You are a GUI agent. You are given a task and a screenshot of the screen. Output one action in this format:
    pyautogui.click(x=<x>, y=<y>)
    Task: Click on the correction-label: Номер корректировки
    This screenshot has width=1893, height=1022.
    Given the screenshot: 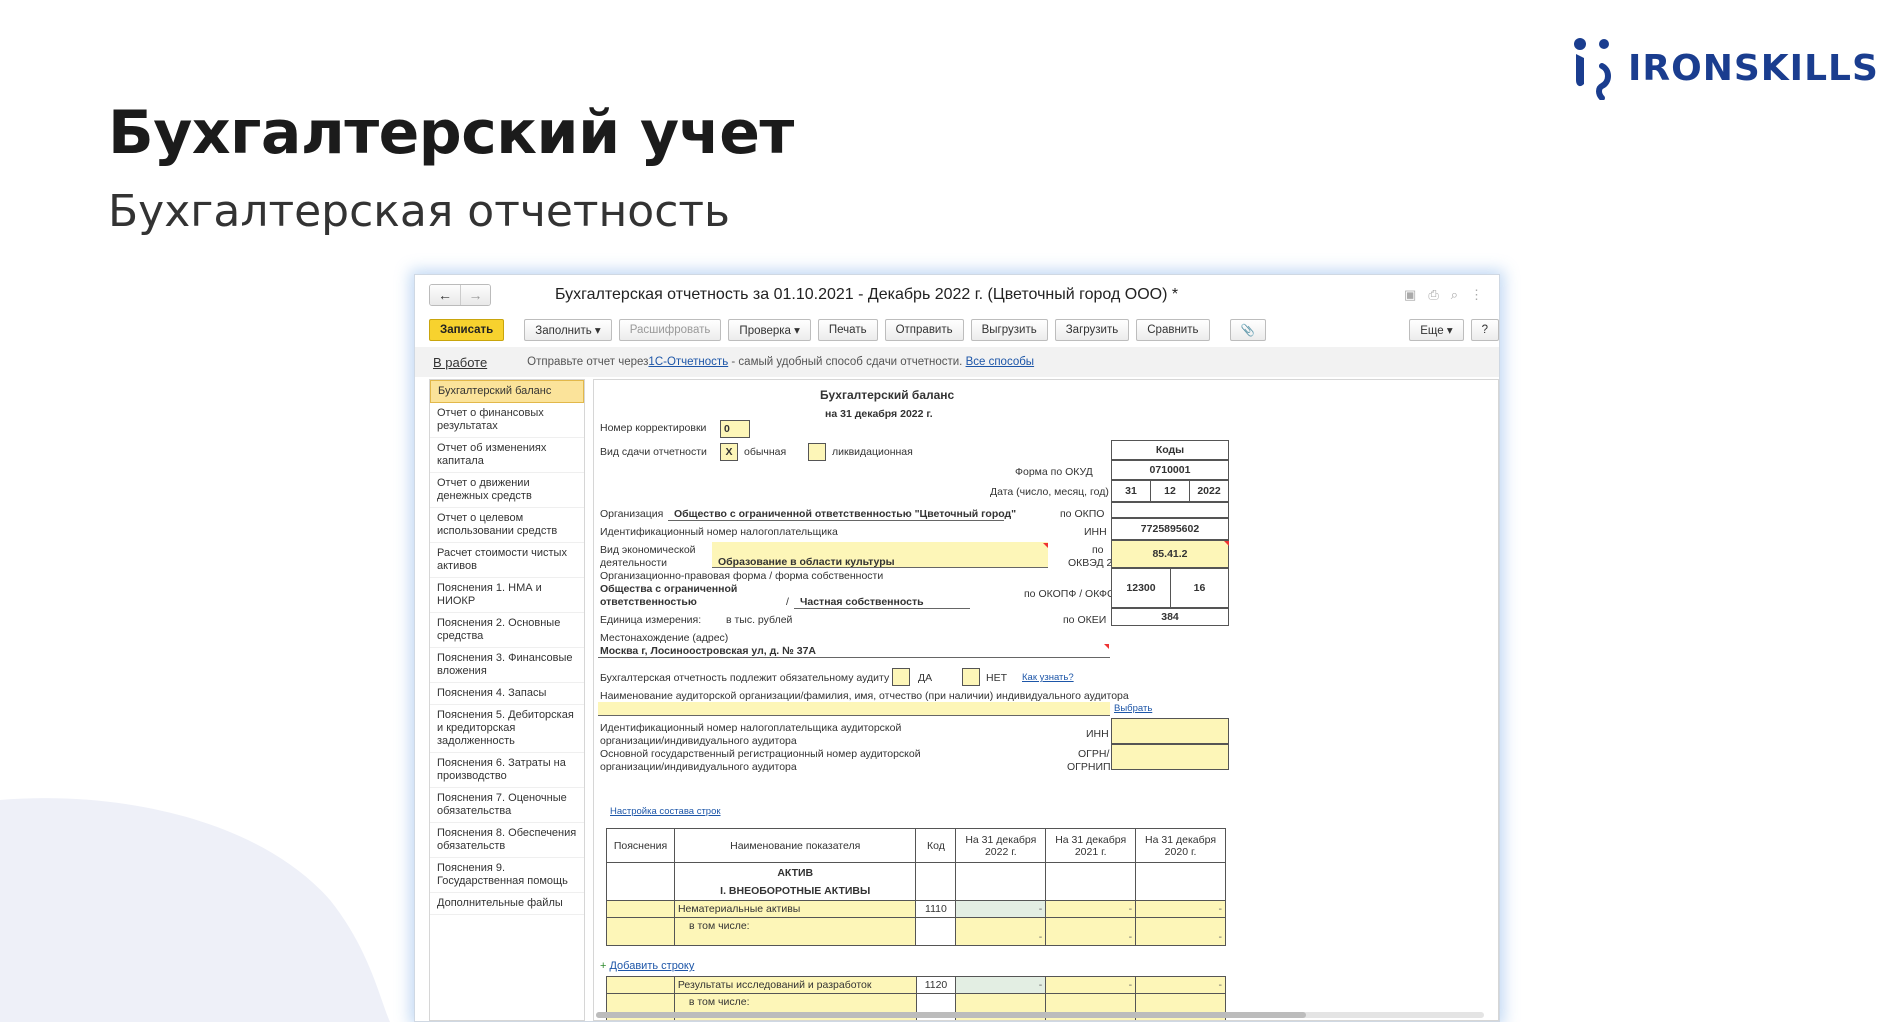 What is the action you would take?
    pyautogui.click(x=653, y=428)
    